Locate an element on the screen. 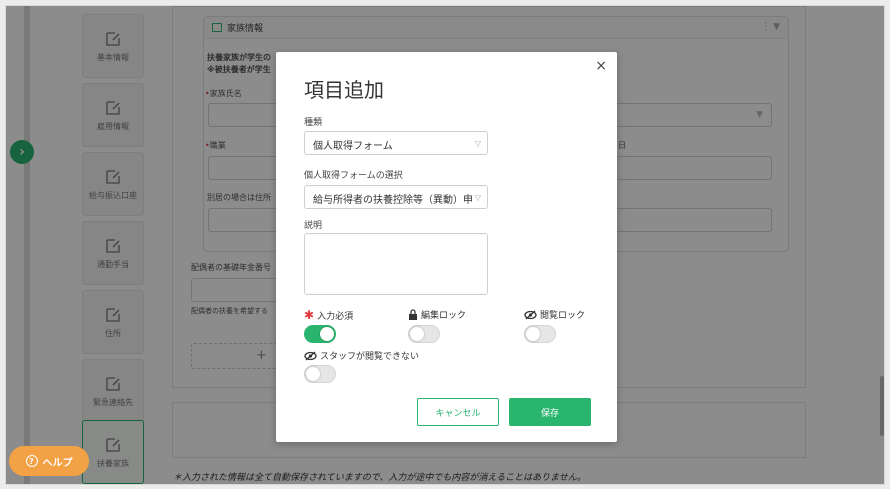 The width and height of the screenshot is (890, 489). modal-title: 項目追加 is located at coordinates (344, 90).